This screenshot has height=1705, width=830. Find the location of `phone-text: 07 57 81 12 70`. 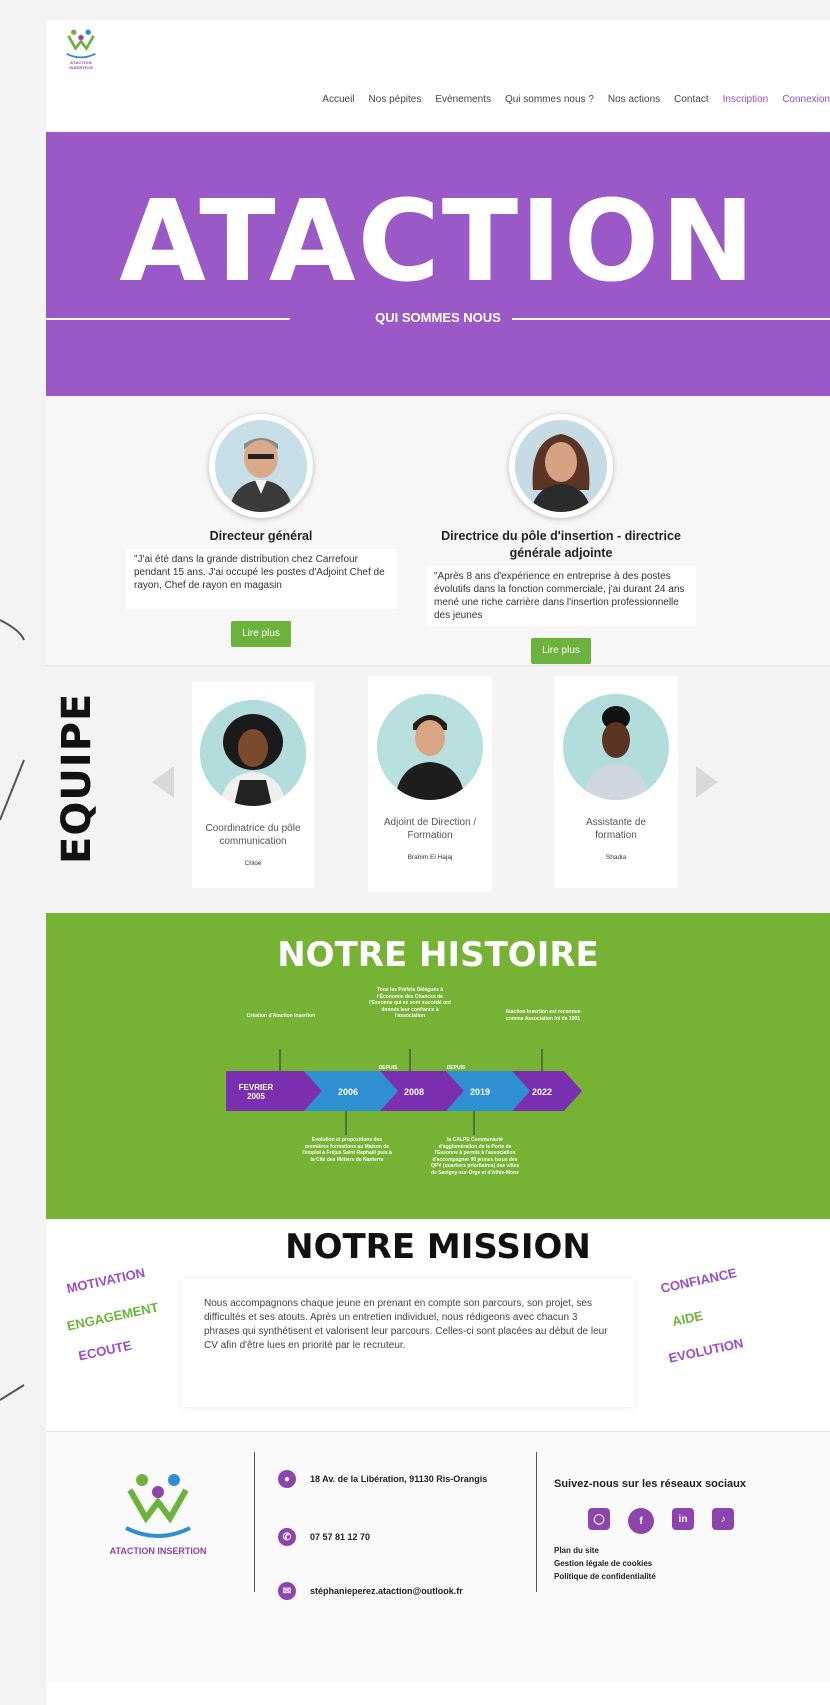

phone-text: 07 57 81 12 70 is located at coordinates (340, 1537).